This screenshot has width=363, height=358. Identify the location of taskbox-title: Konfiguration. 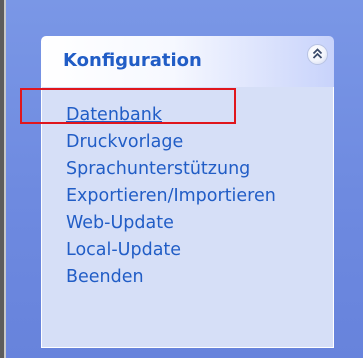
(132, 60).